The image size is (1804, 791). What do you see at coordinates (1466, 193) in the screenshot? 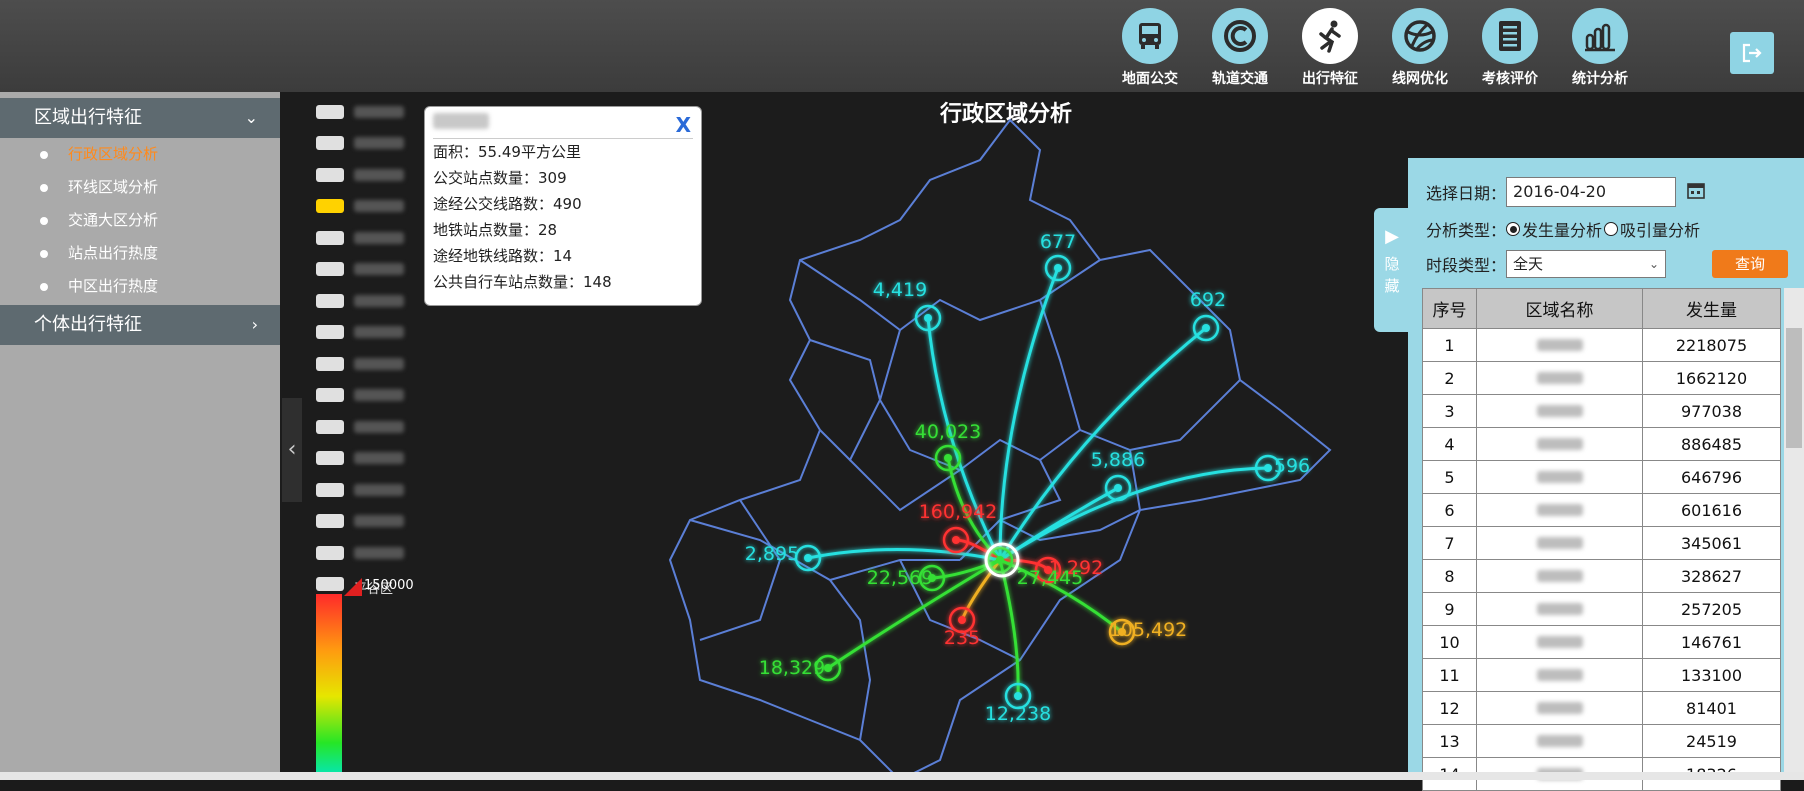
I see `date-label: 选择日期：` at bounding box center [1466, 193].